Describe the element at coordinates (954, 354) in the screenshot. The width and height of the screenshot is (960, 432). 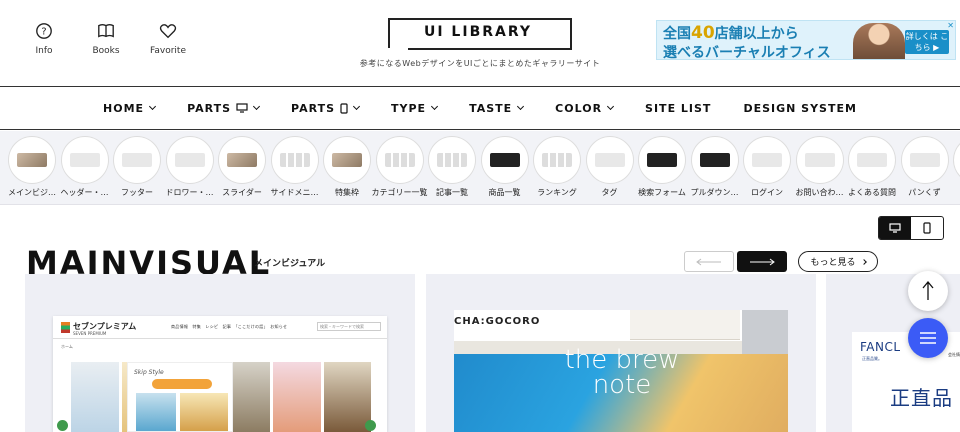
I see `shot-side-menu: 会社情` at that location.